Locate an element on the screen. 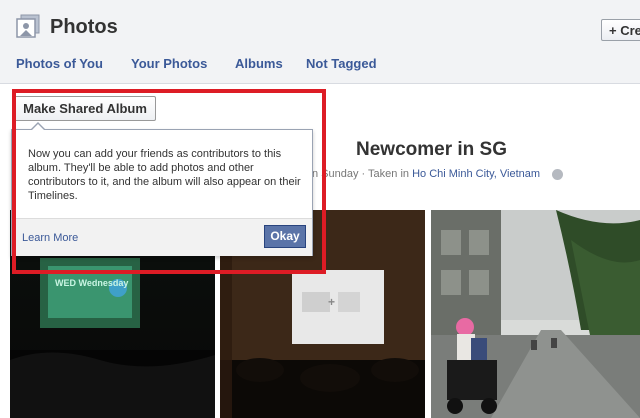 The height and width of the screenshot is (418, 640). album-meta-date: n Sunday · Taken in is located at coordinates (362, 174).